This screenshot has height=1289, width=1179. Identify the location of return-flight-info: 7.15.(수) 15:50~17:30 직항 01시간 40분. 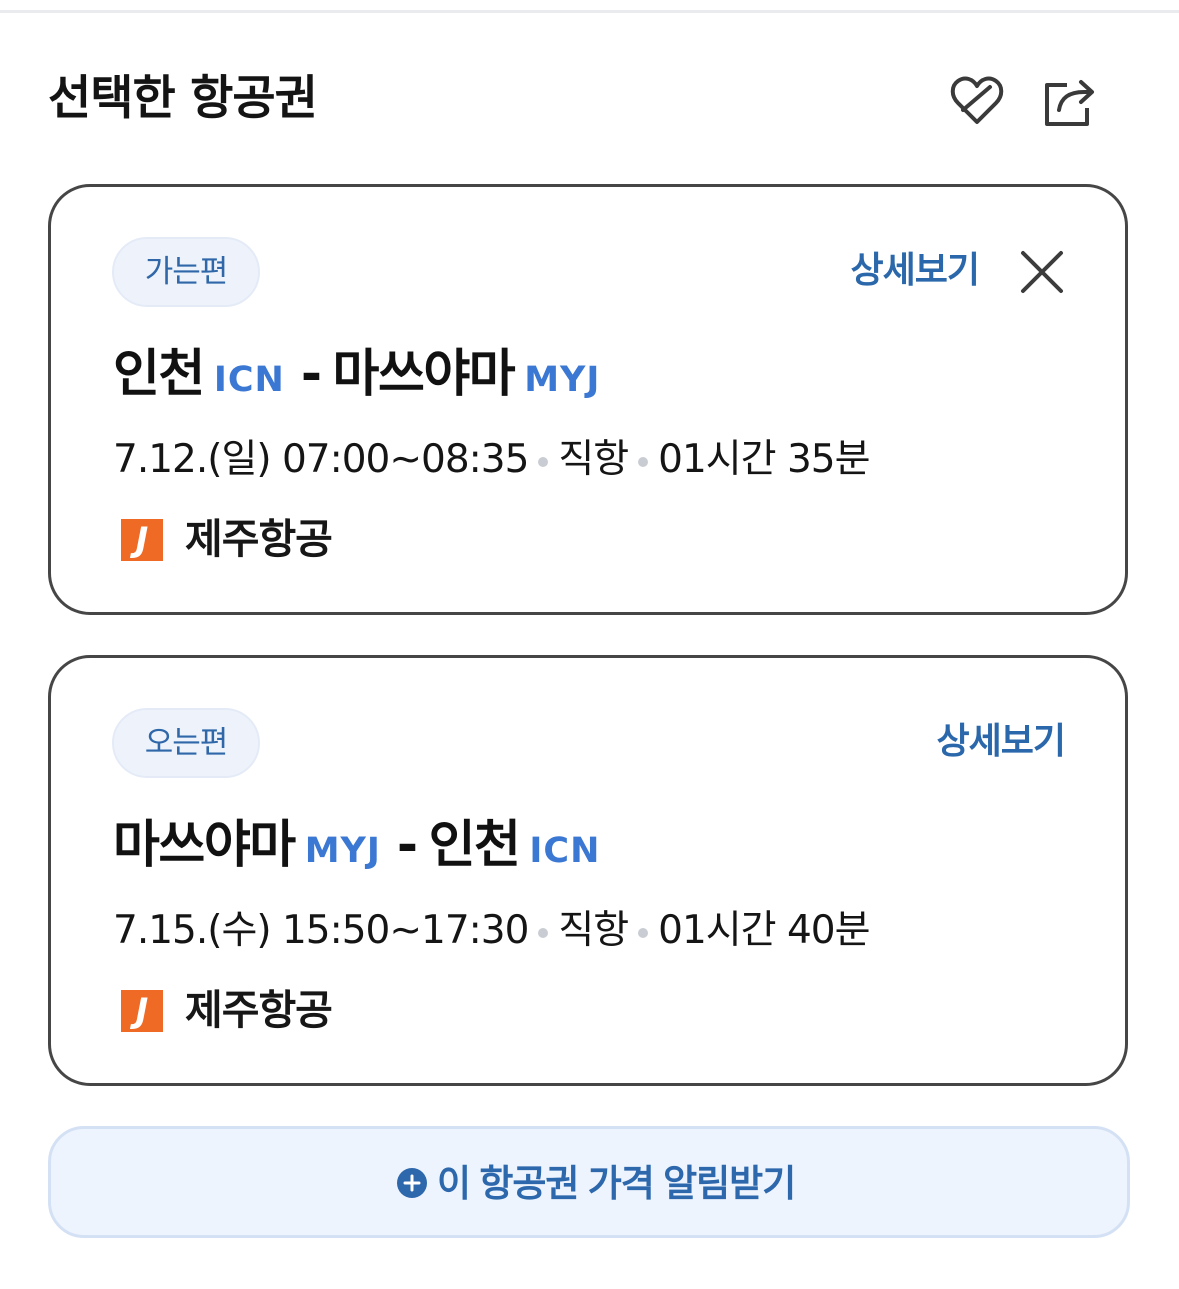
(491, 931).